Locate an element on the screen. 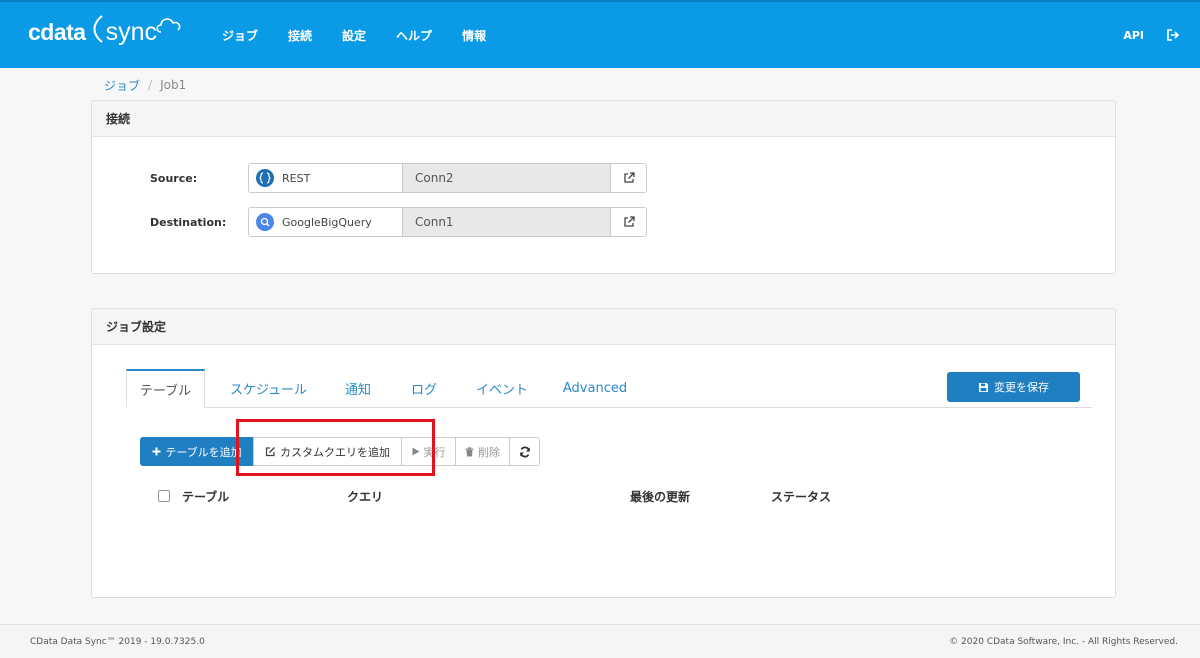  run-button: 実行 is located at coordinates (428, 451).